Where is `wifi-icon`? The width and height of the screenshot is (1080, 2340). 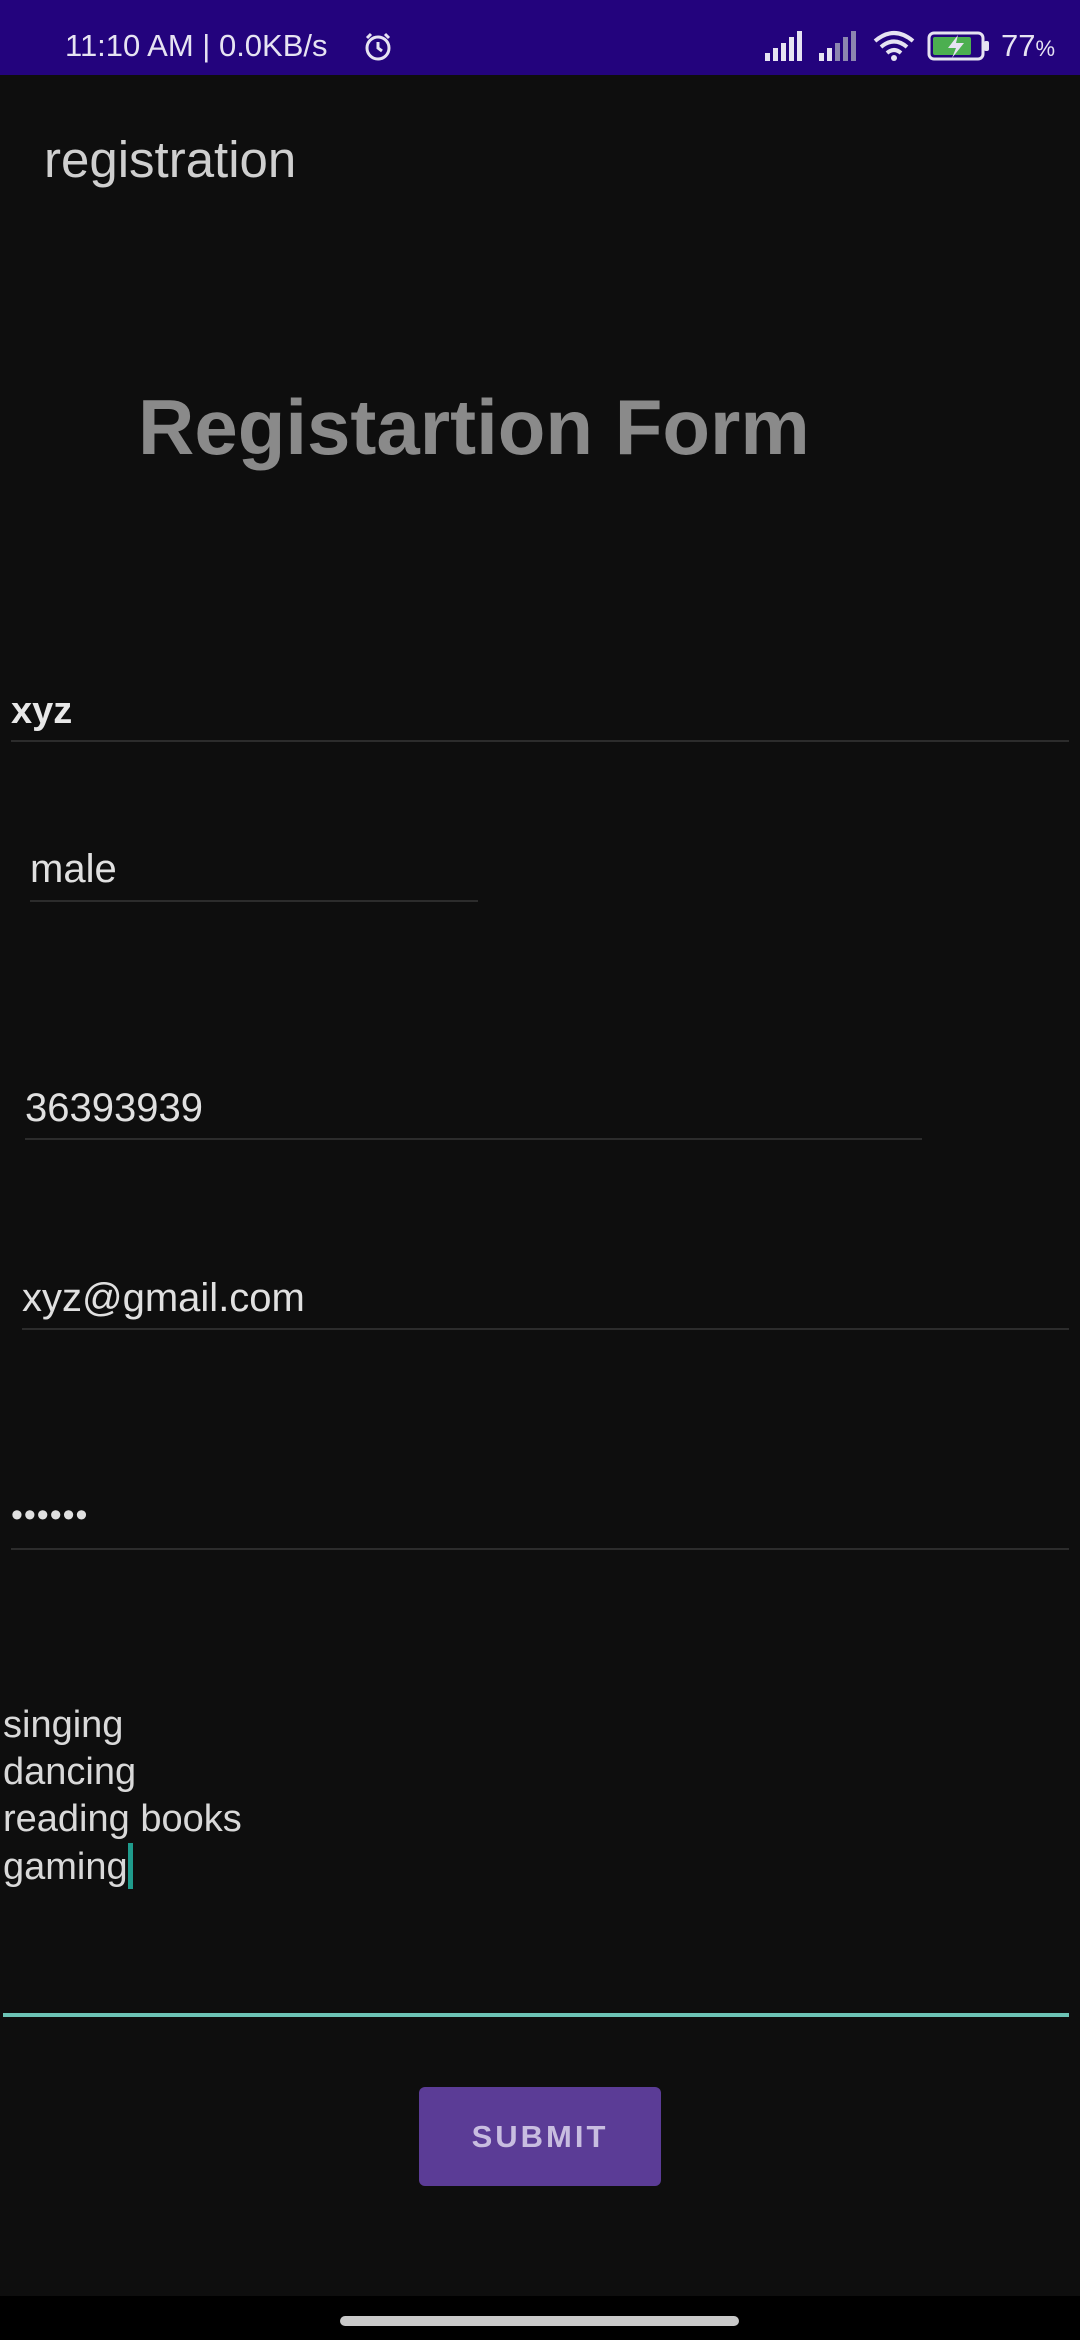
wifi-icon is located at coordinates (894, 46).